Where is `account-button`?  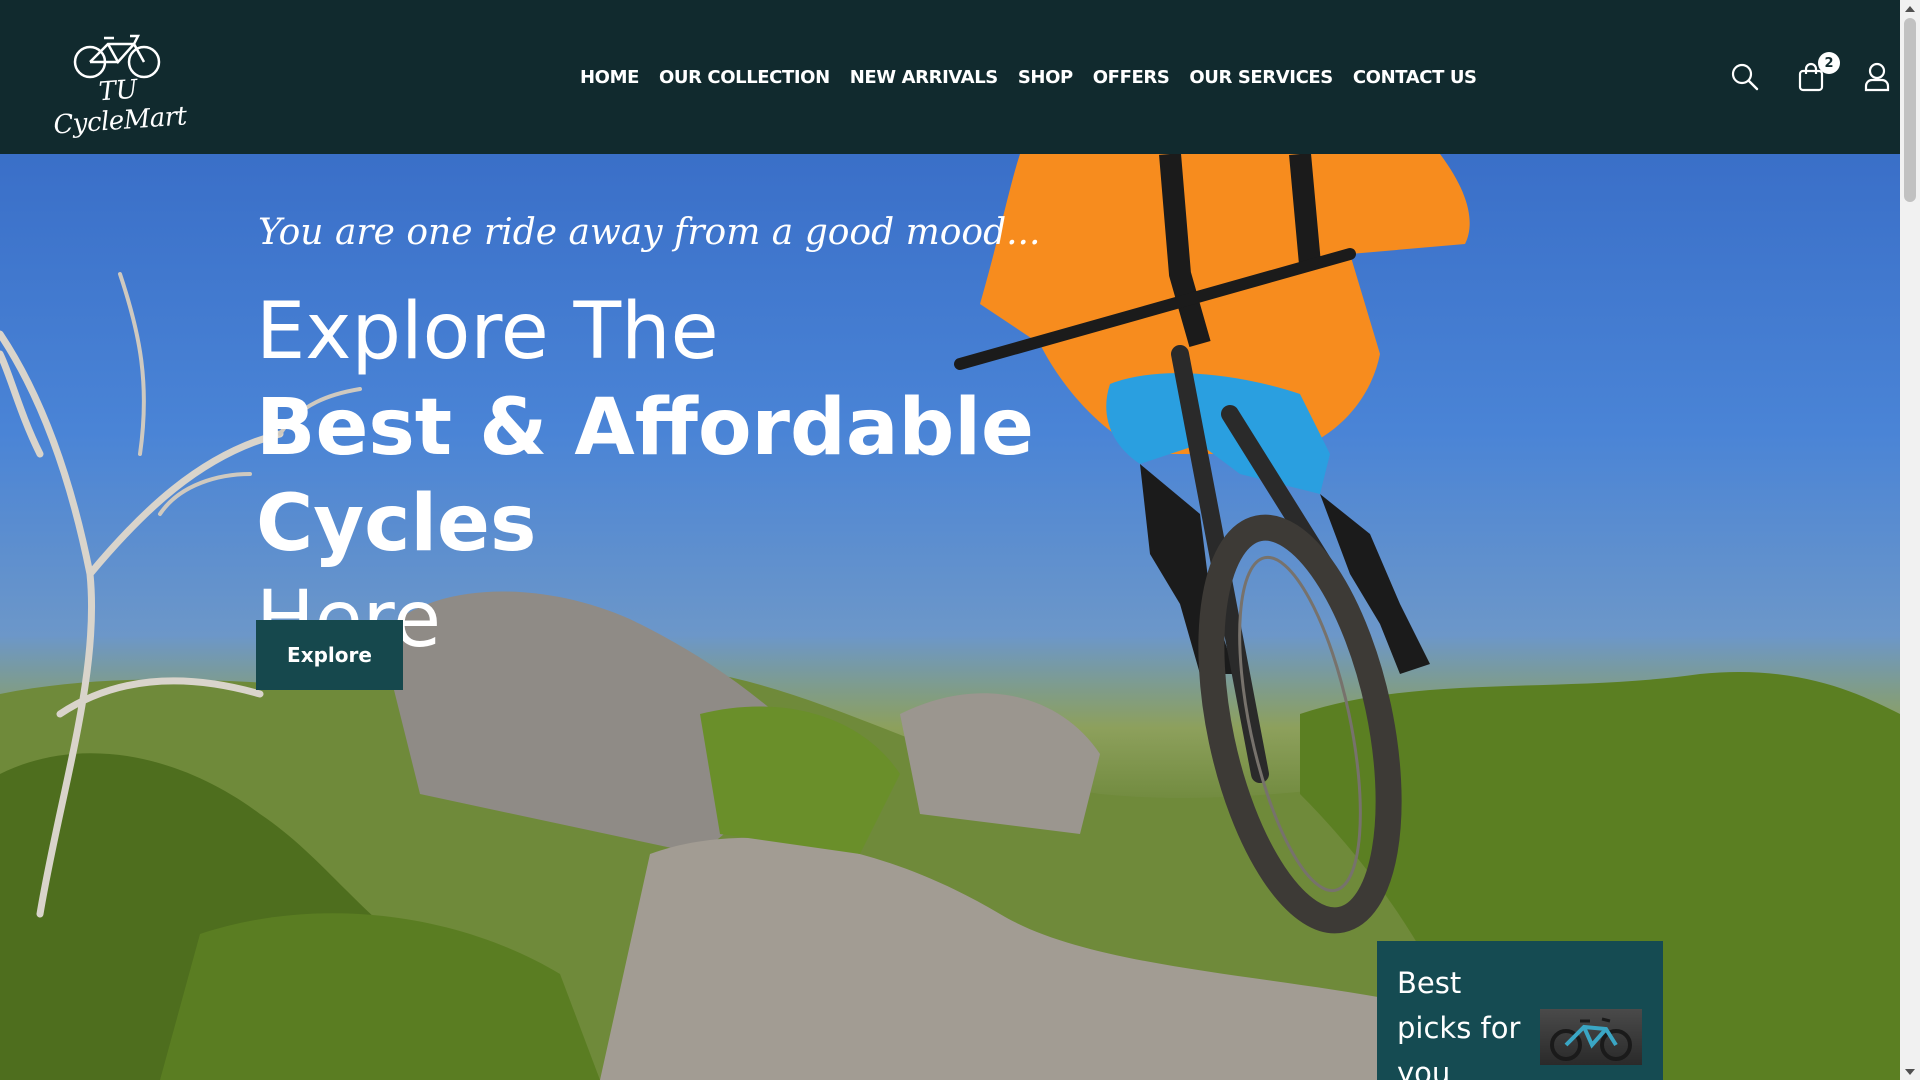 account-button is located at coordinates (1877, 79).